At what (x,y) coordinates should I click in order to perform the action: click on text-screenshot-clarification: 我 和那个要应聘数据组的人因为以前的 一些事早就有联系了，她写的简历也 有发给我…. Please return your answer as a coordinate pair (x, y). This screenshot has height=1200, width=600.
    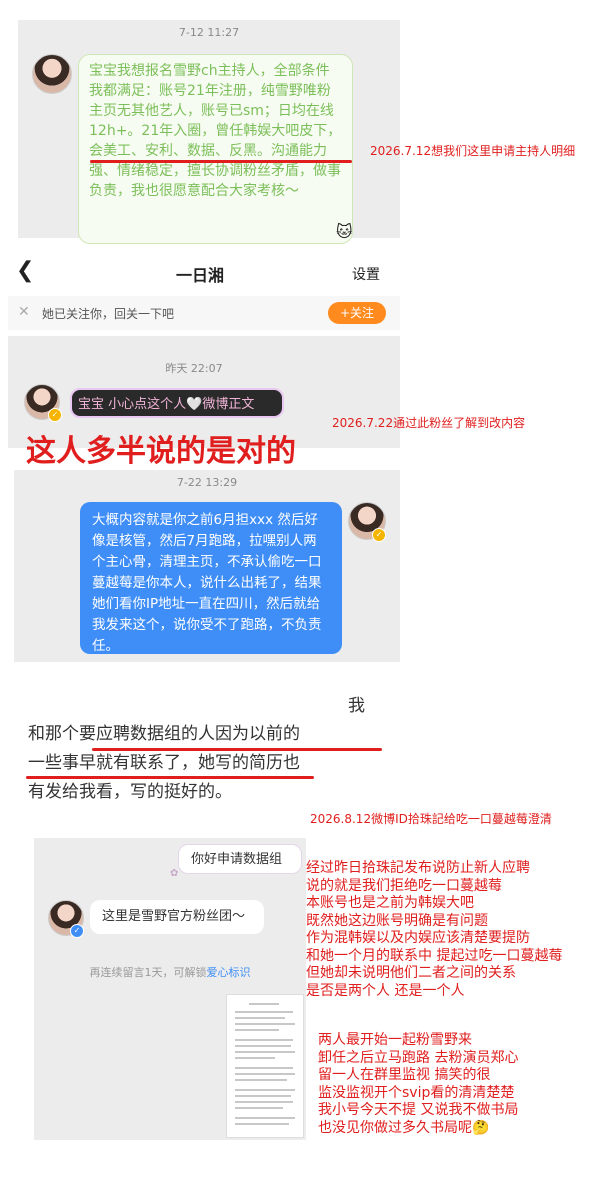
    Looking at the image, I should click on (208, 748).